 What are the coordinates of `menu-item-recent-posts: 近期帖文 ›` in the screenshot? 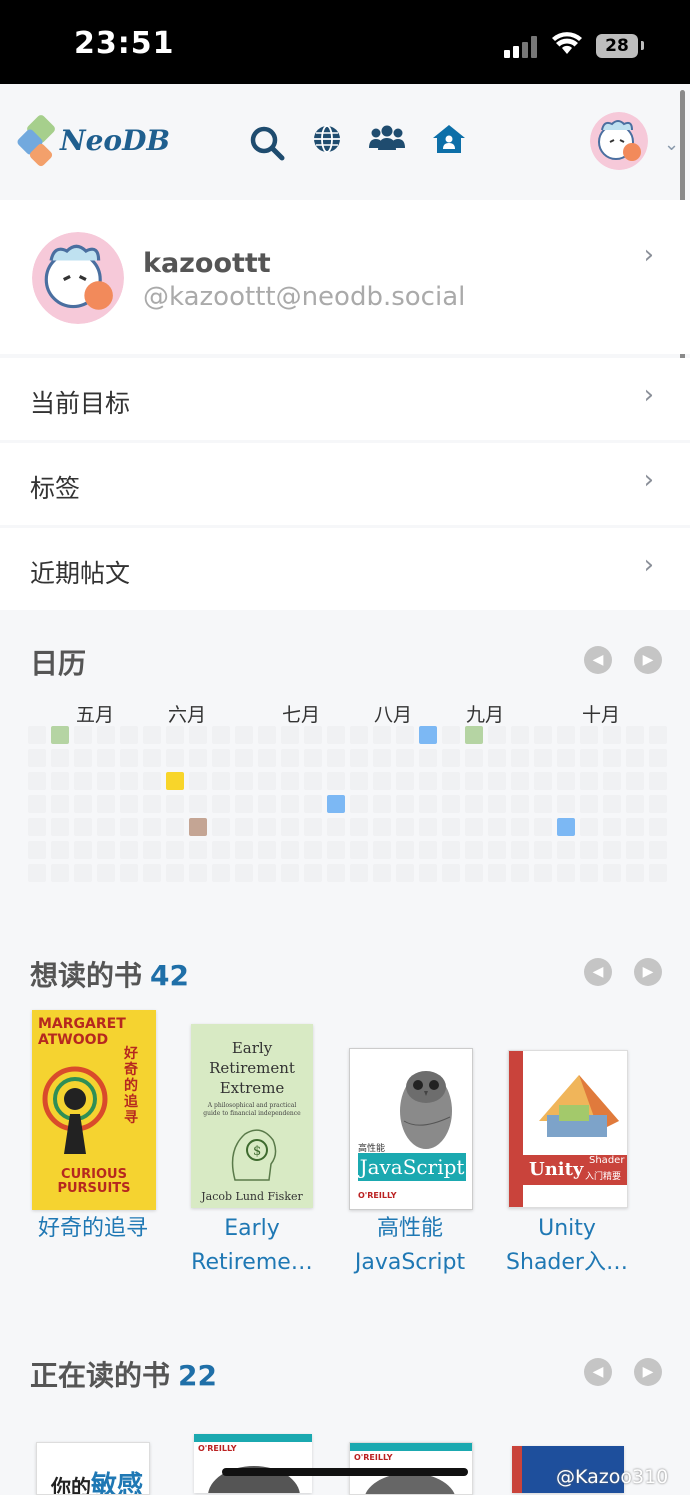 It's located at (345, 569).